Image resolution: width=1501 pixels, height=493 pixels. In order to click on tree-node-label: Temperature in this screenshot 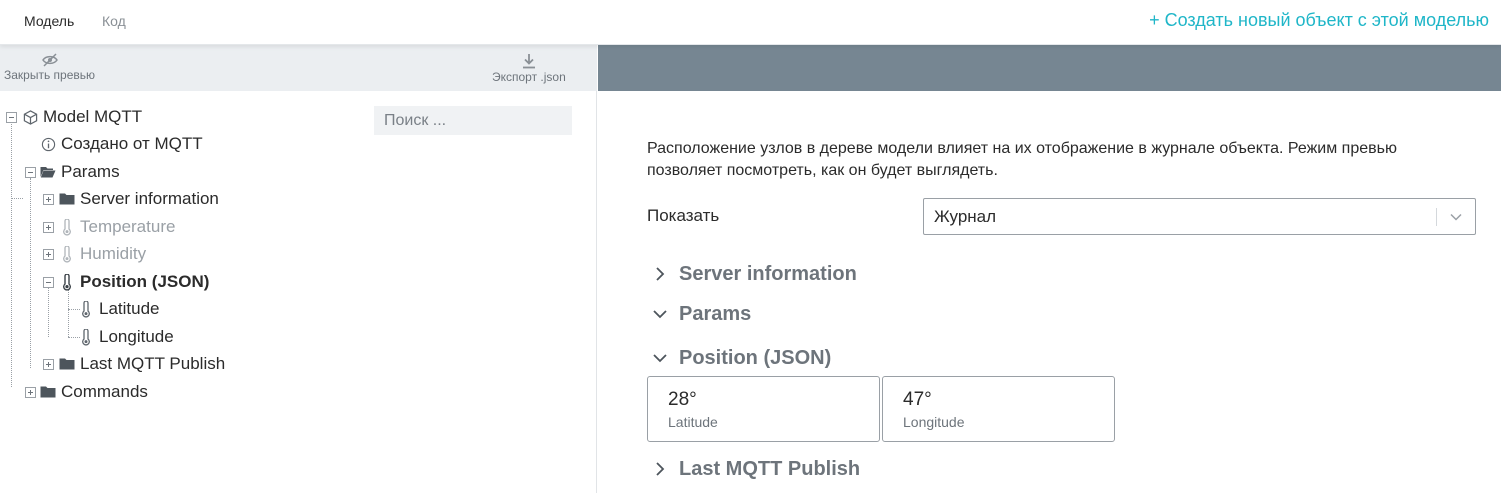, I will do `click(128, 226)`.